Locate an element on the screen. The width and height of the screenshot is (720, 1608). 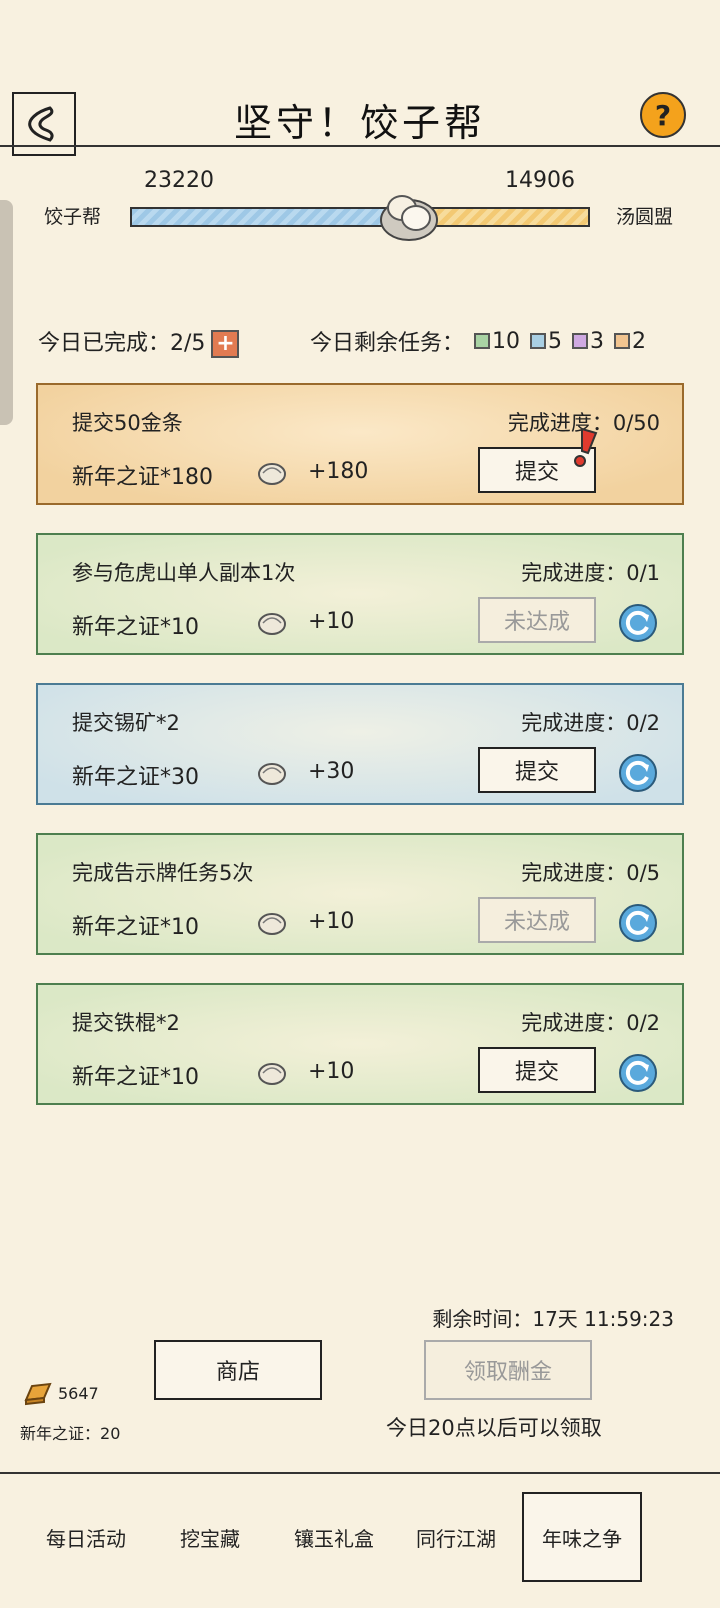
completed-row: 今日已完成：2/5 + is located at coordinates (139, 341).